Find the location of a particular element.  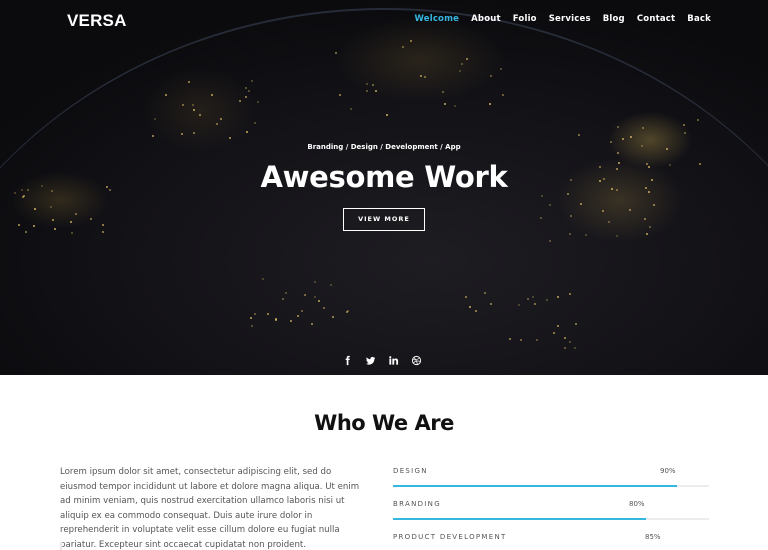

twitter-icon is located at coordinates (370, 359).